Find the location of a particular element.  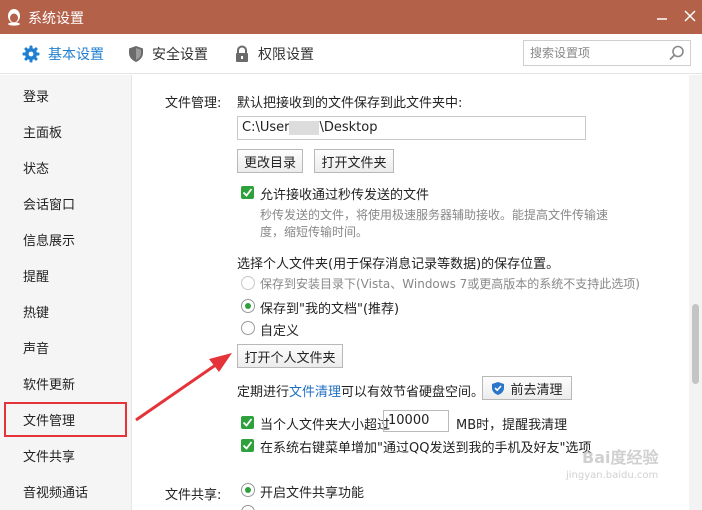

tab-permission-settings: 权限设置 is located at coordinates (274, 54).